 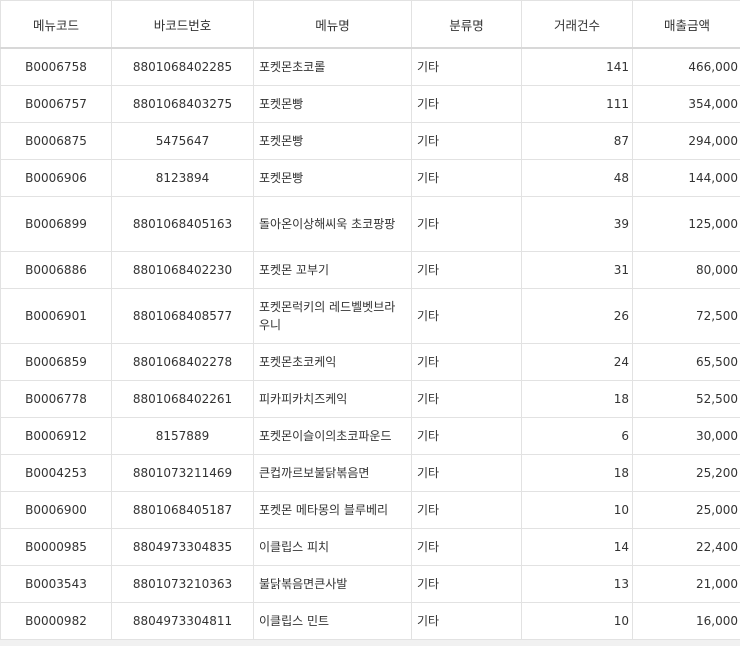 What do you see at coordinates (333, 67) in the screenshot?
I see `menu-name-cell: 포켓몬초코롤` at bounding box center [333, 67].